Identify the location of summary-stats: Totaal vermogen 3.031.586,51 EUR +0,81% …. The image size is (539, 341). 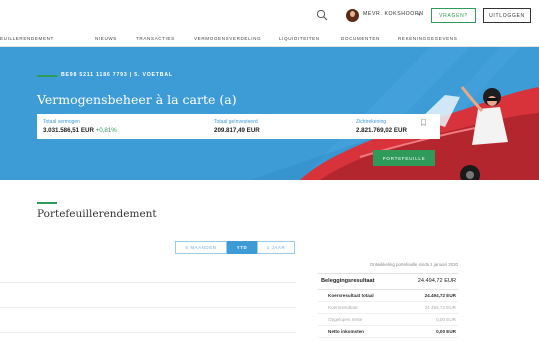
(238, 126).